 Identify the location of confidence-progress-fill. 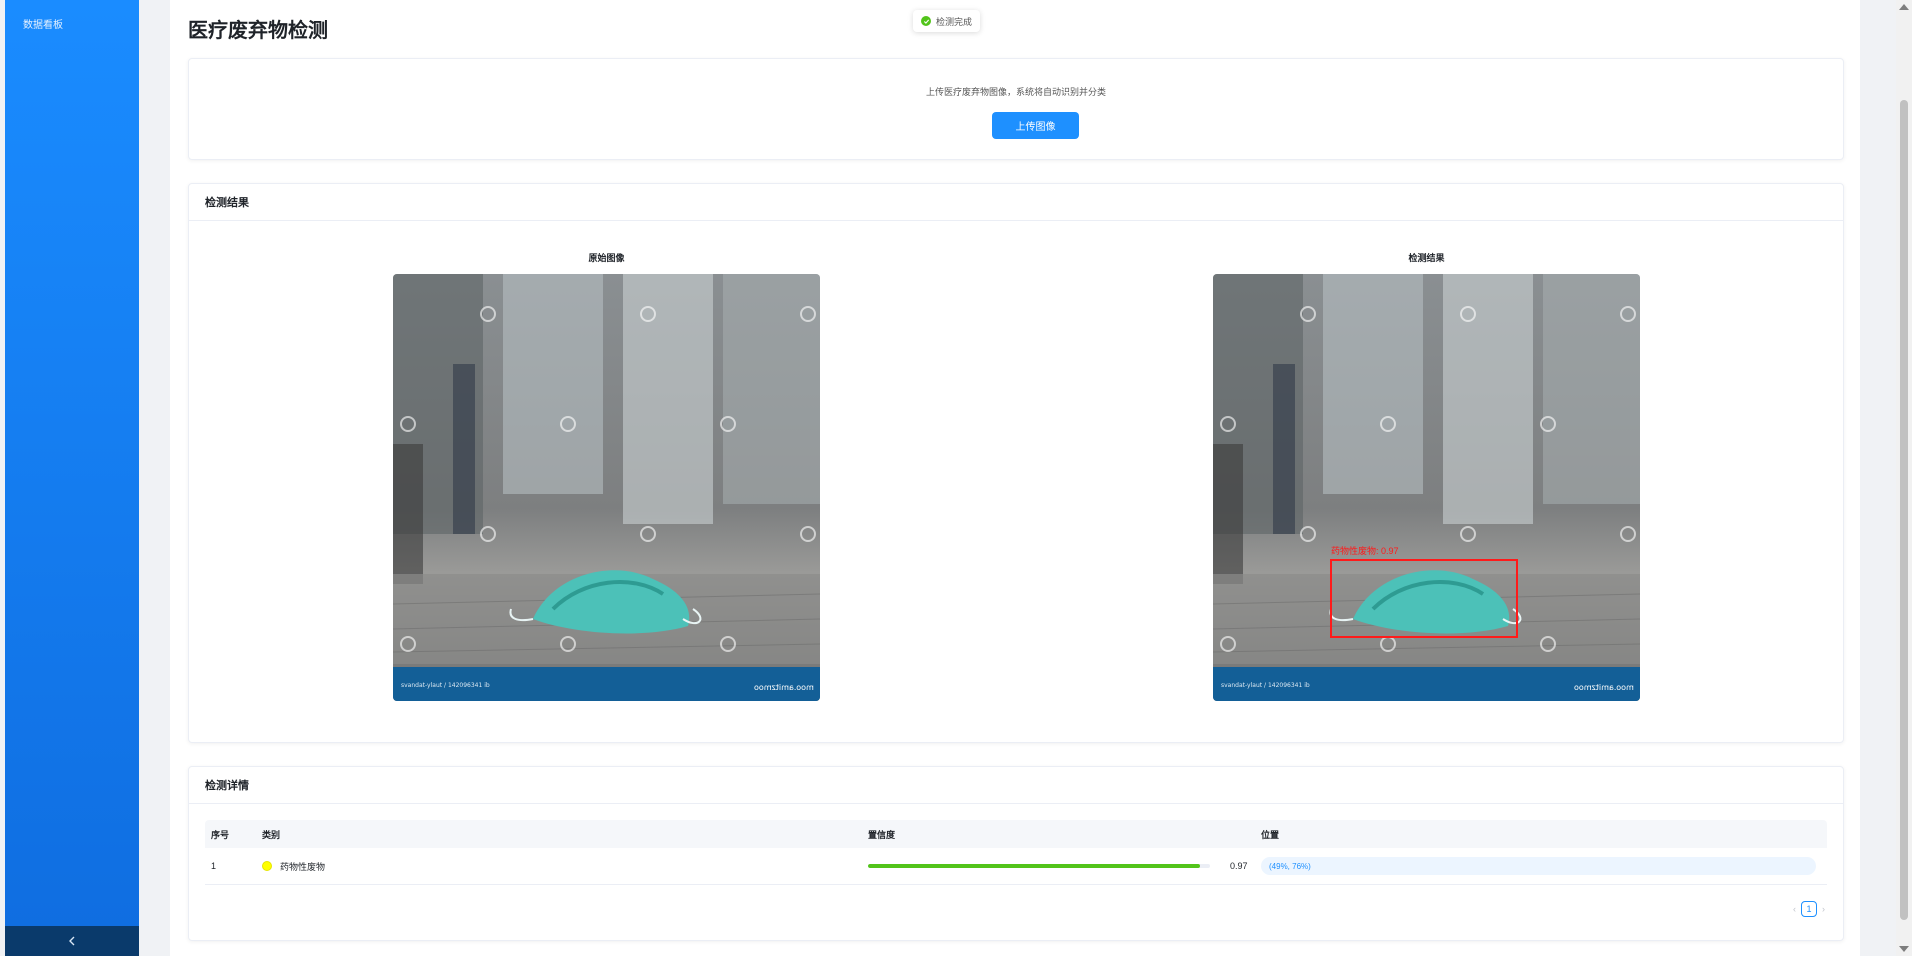
(1034, 866).